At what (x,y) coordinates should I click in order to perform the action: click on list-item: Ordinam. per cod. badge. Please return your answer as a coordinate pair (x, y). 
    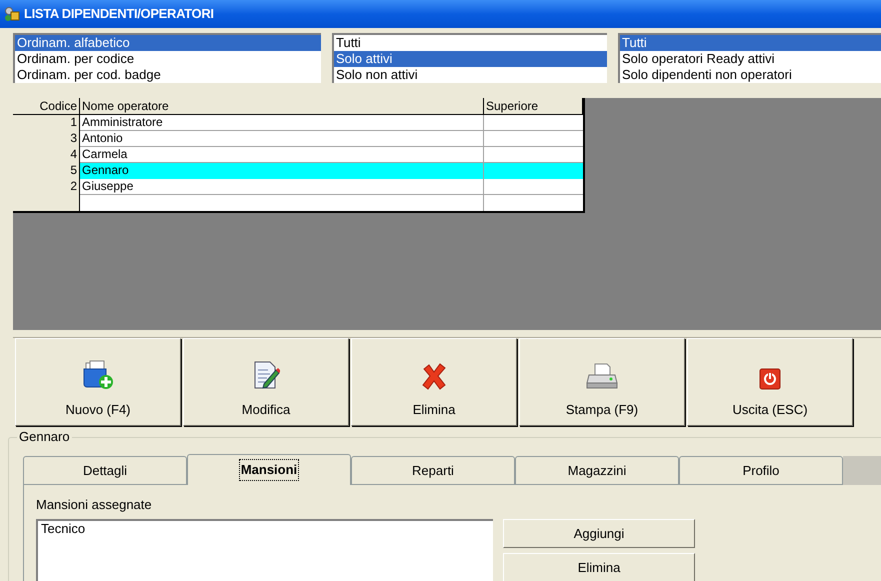
    Looking at the image, I should click on (168, 75).